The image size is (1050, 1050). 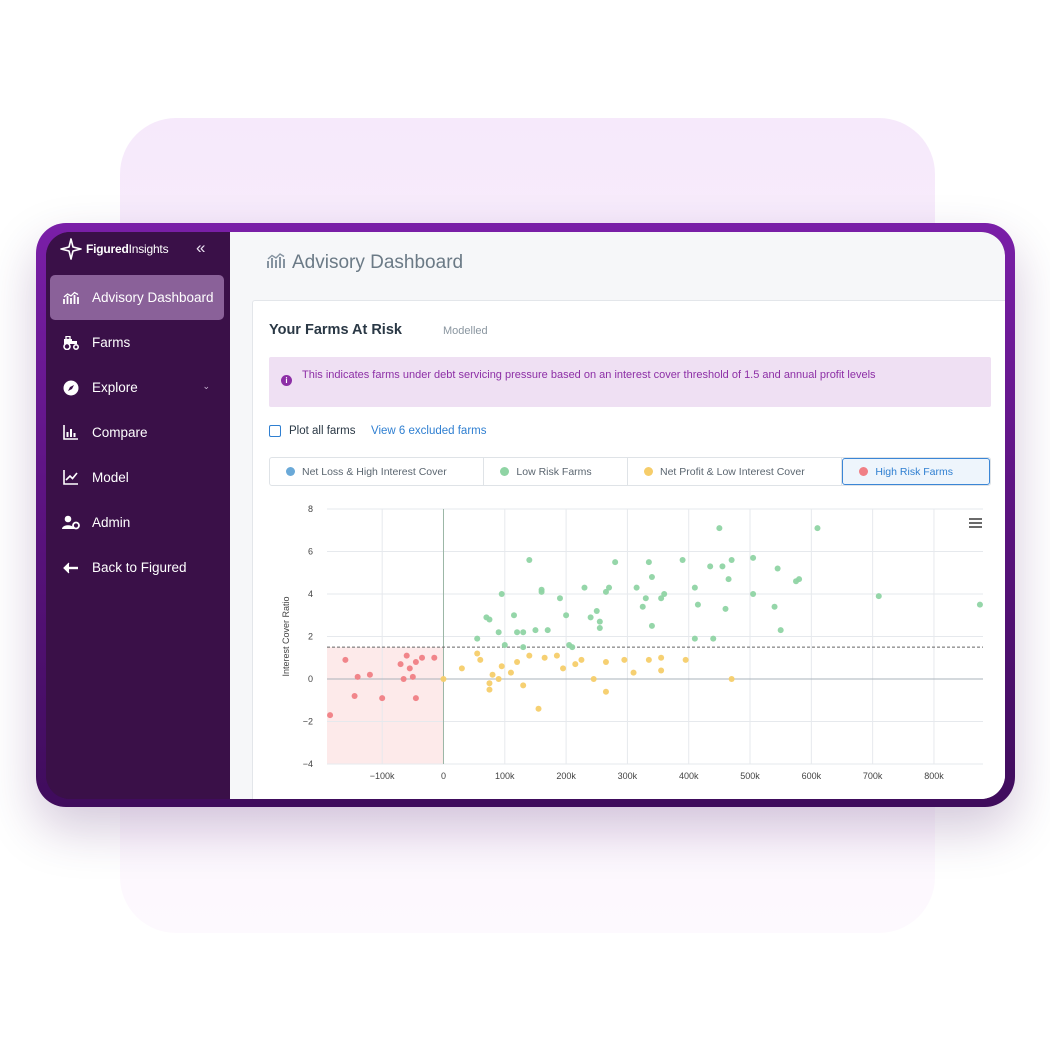 I want to click on info-icon: i, so click(x=286, y=380).